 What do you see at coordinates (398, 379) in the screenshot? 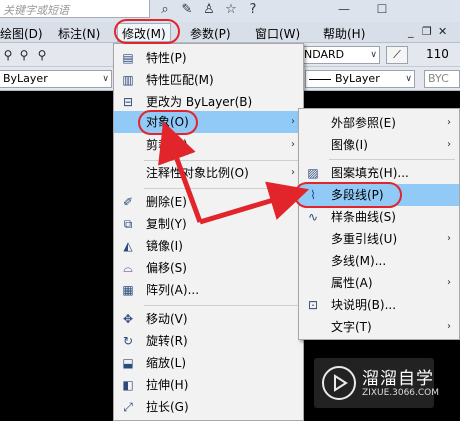
I see `watermark-brand: 溜溜自学` at bounding box center [398, 379].